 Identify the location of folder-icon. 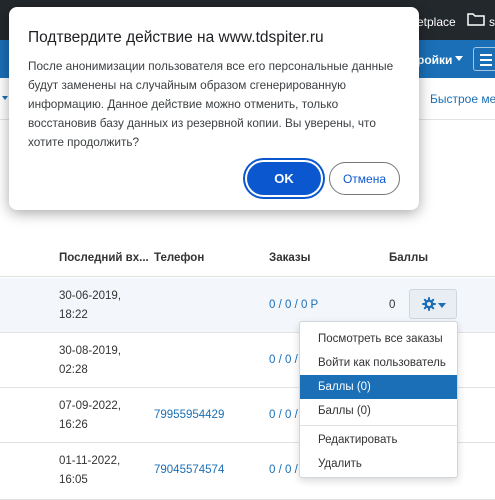
(476, 19).